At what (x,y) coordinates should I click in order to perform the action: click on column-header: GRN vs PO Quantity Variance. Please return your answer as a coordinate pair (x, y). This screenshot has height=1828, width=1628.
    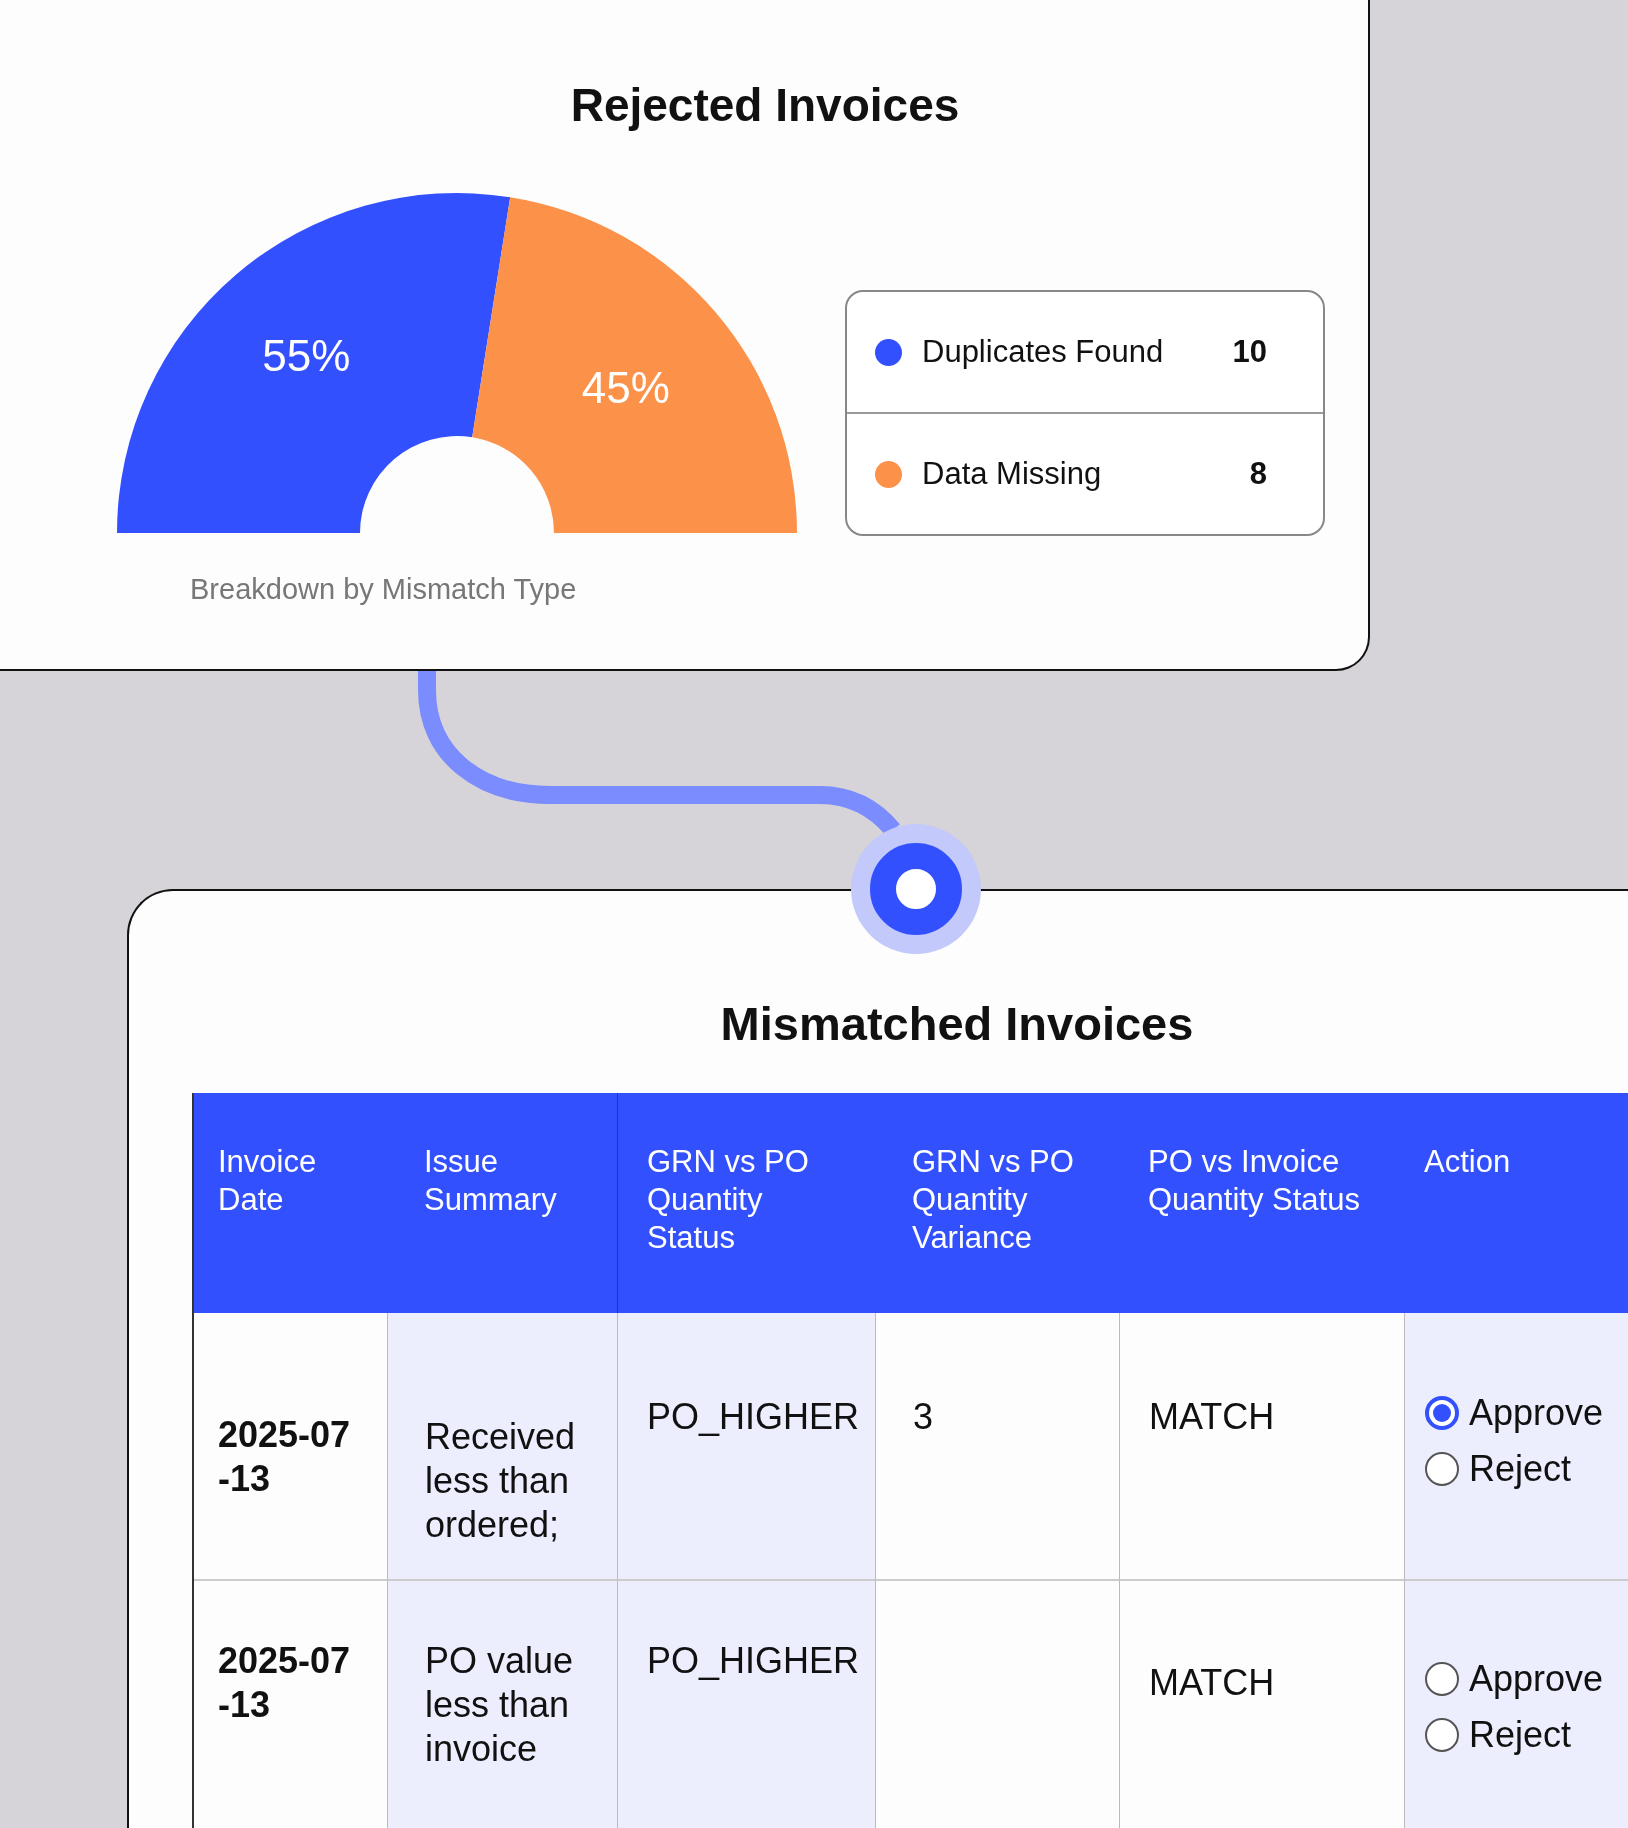
    Looking at the image, I should click on (997, 1203).